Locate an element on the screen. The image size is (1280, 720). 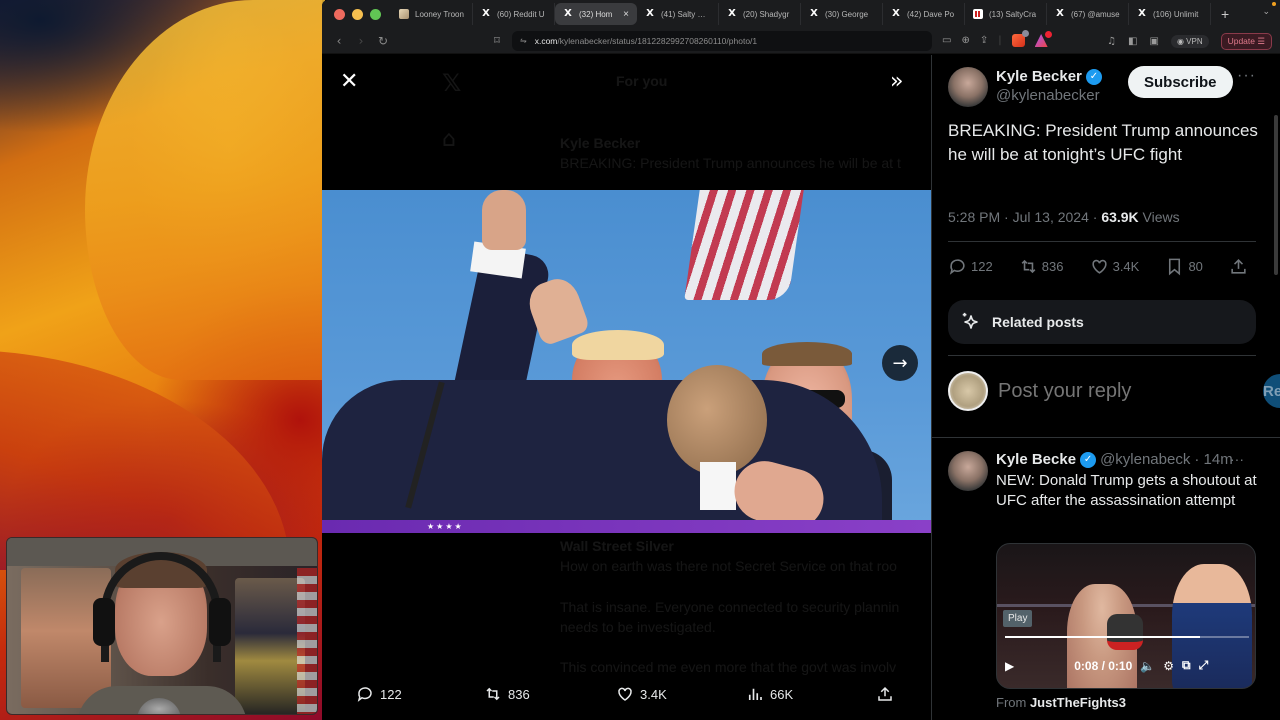
cast-icon: ▭ is located at coordinates (946, 40).